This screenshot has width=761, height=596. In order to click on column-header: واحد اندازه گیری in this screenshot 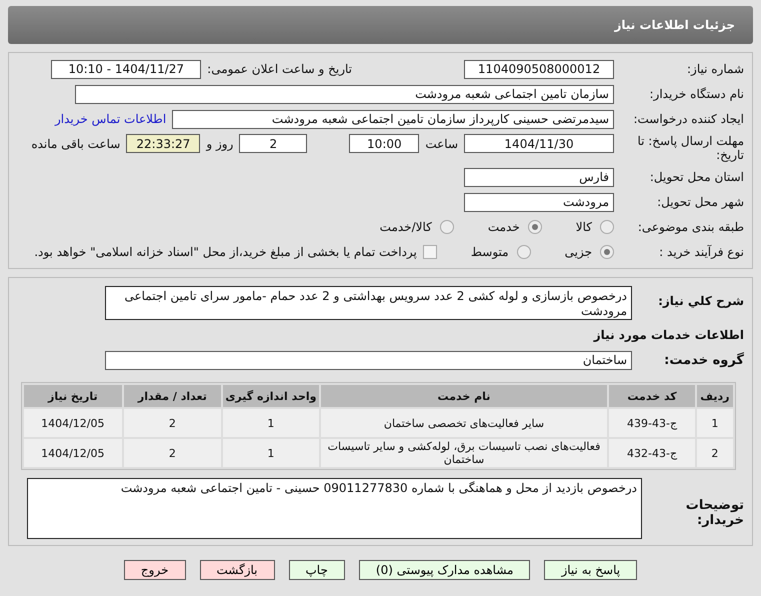, I will do `click(271, 396)`.